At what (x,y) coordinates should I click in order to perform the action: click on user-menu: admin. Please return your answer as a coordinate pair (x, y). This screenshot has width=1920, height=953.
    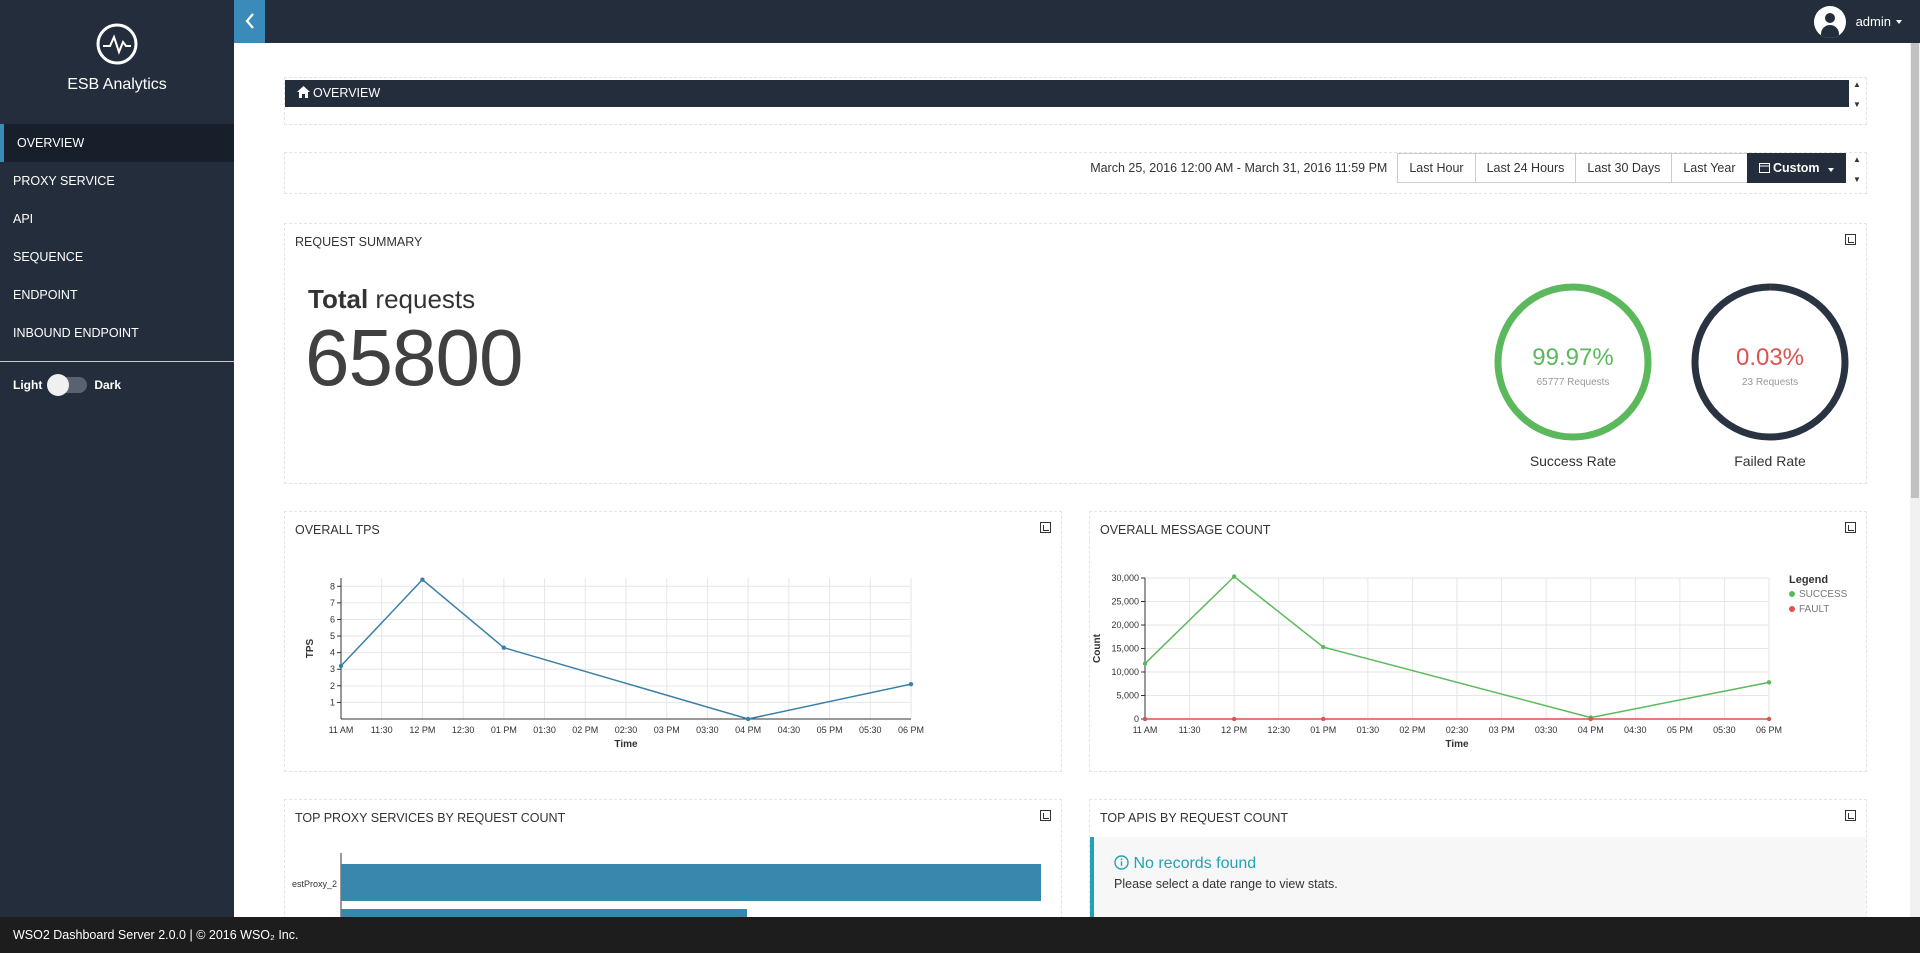
    Looking at the image, I should click on (1857, 21).